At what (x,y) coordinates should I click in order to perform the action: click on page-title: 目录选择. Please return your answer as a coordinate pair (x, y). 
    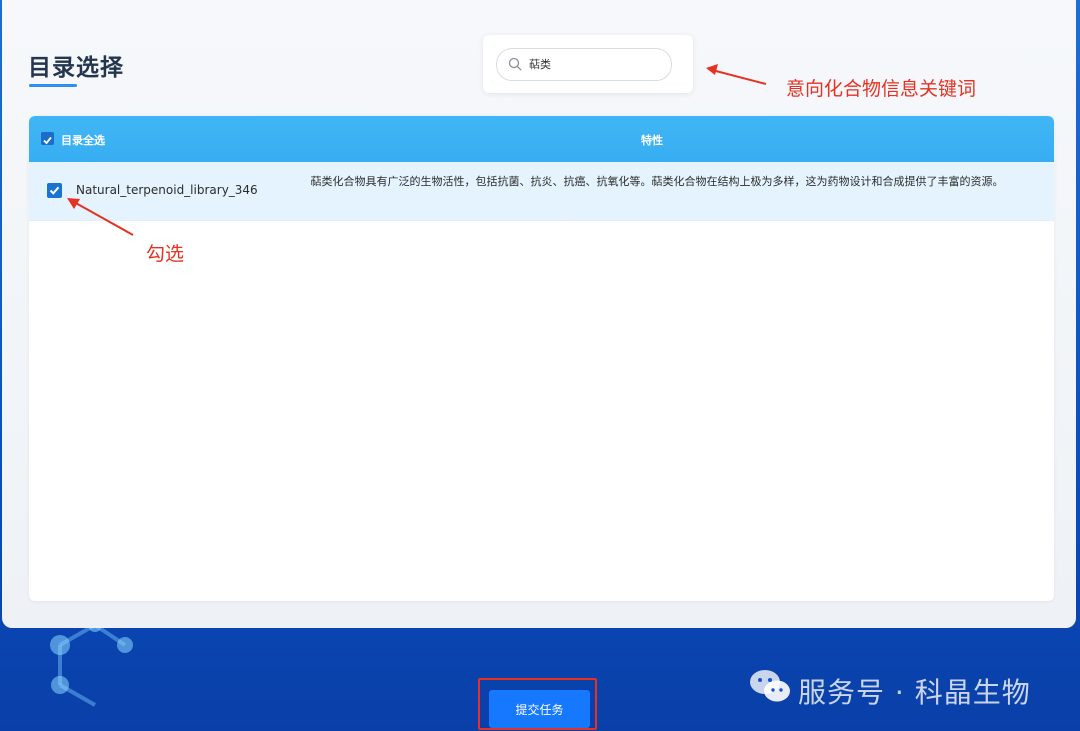
    Looking at the image, I should click on (76, 68).